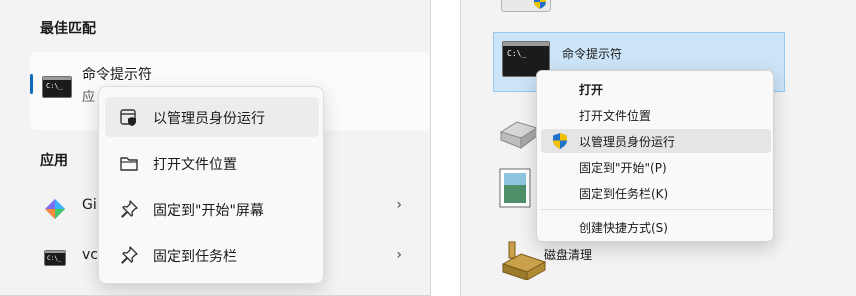 The image size is (856, 296). I want to click on partial-item-label: 磁盘清理, so click(568, 255).